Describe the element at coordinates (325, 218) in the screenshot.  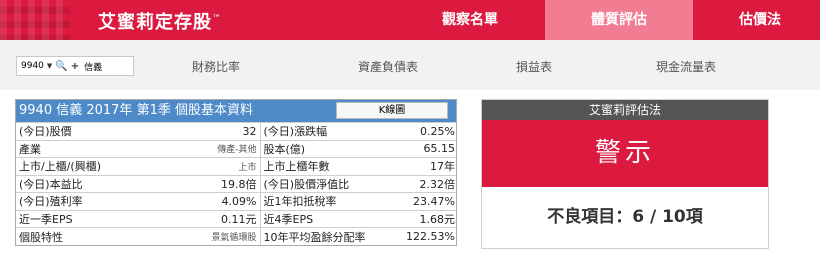
I see `row-label: 近4季EPS` at that location.